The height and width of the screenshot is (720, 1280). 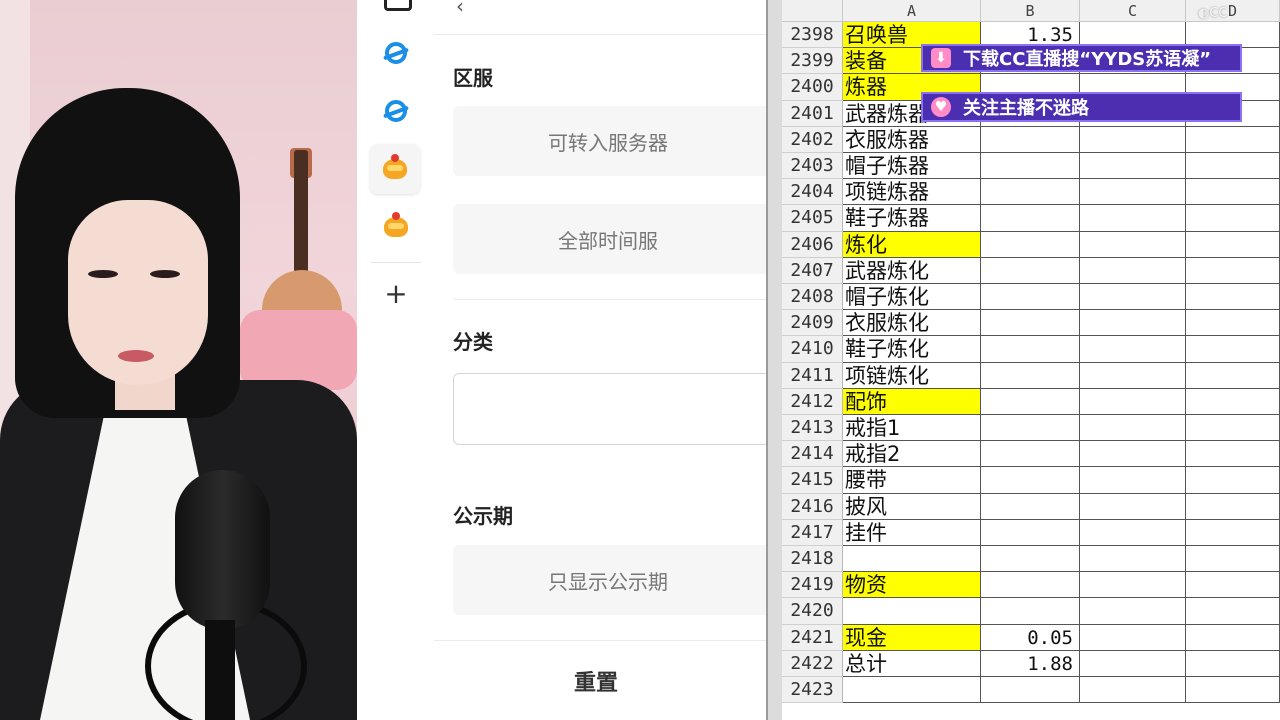 What do you see at coordinates (1030, 663) in the screenshot?
I see `cell-b: 1.88` at bounding box center [1030, 663].